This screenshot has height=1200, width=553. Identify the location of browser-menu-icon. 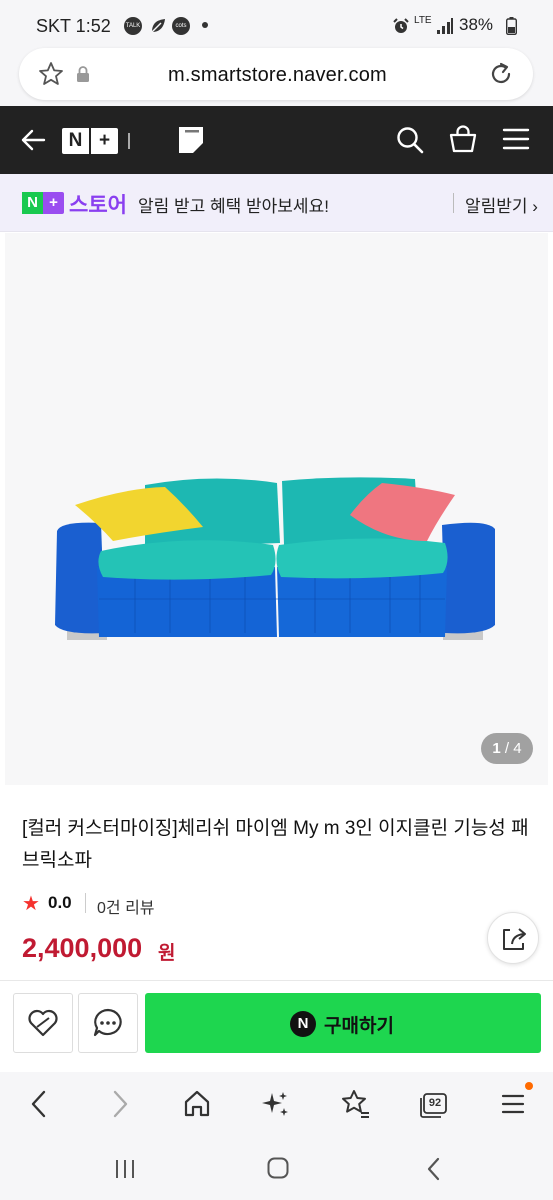
(513, 1104).